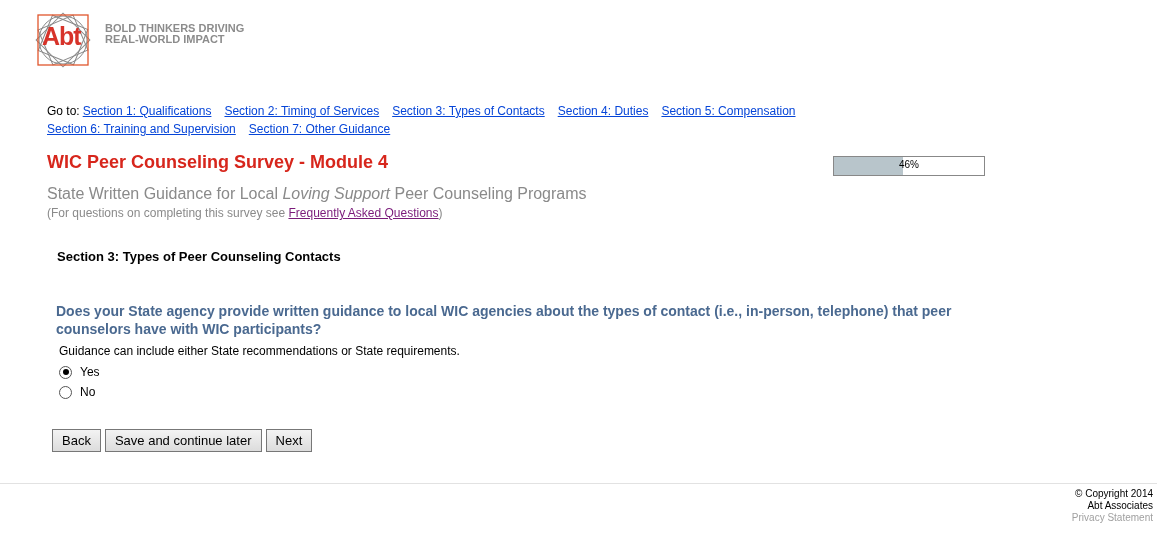 Image resolution: width=1157 pixels, height=535 pixels. Describe the element at coordinates (289, 440) in the screenshot. I see `nav-button: Next` at that location.